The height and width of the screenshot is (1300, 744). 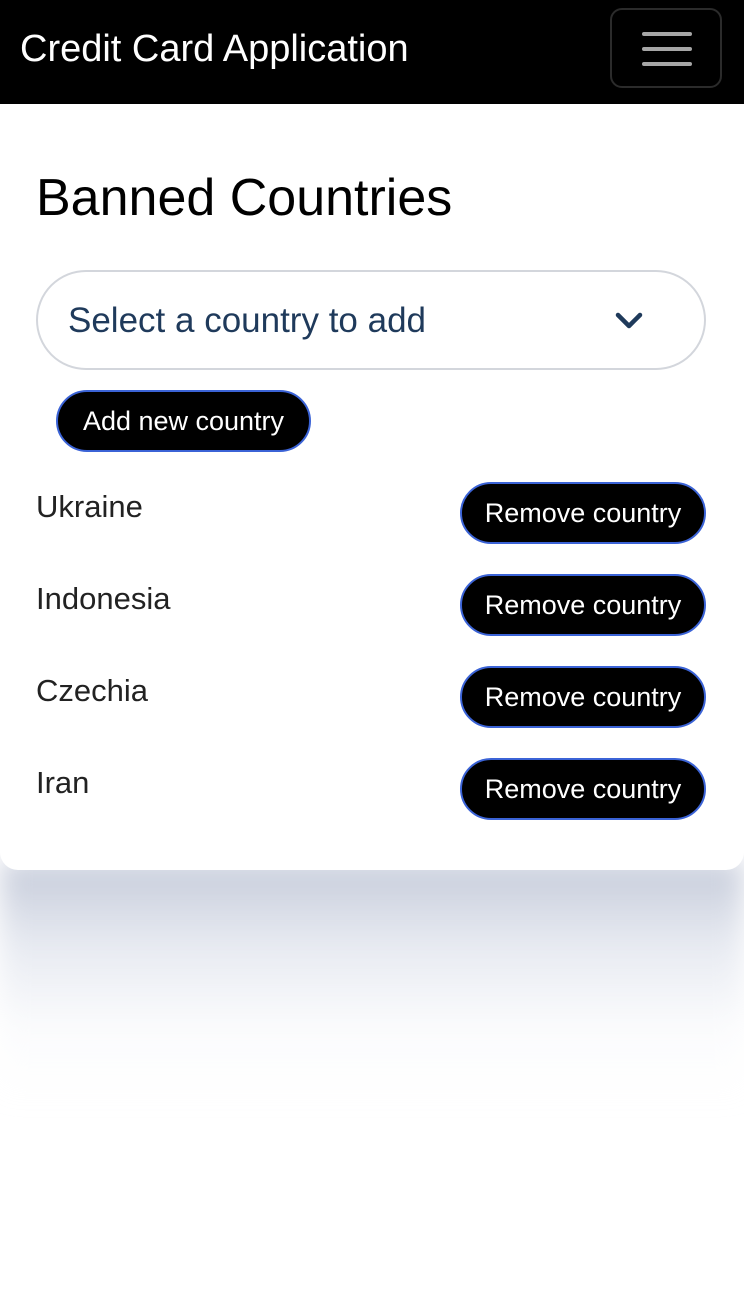 I want to click on list-item: Iran Remove country, so click(x=372, y=793).